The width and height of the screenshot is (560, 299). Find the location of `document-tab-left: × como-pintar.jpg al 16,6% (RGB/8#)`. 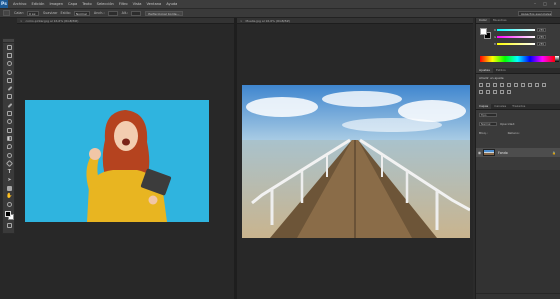

document-tab-left: × como-pintar.jpg al 16,6% (RGB/8#) is located at coordinates (125, 21).